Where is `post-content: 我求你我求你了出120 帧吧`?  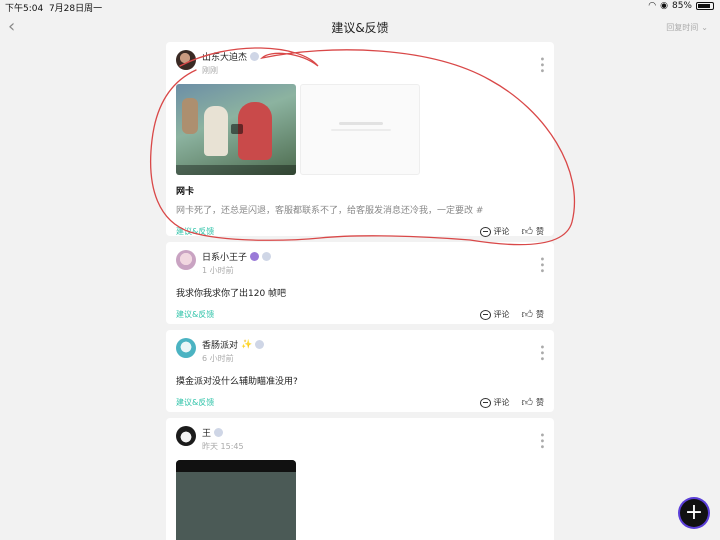 post-content: 我求你我求你了出120 帧吧 is located at coordinates (360, 292).